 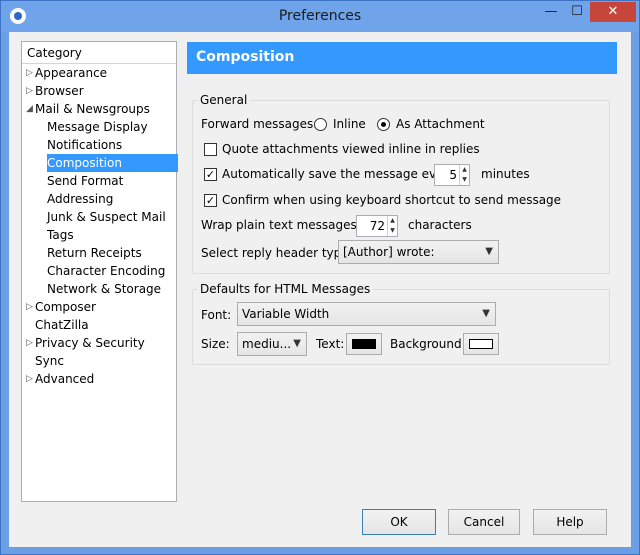 I want to click on category-item: Notifications, so click(x=99, y=145).